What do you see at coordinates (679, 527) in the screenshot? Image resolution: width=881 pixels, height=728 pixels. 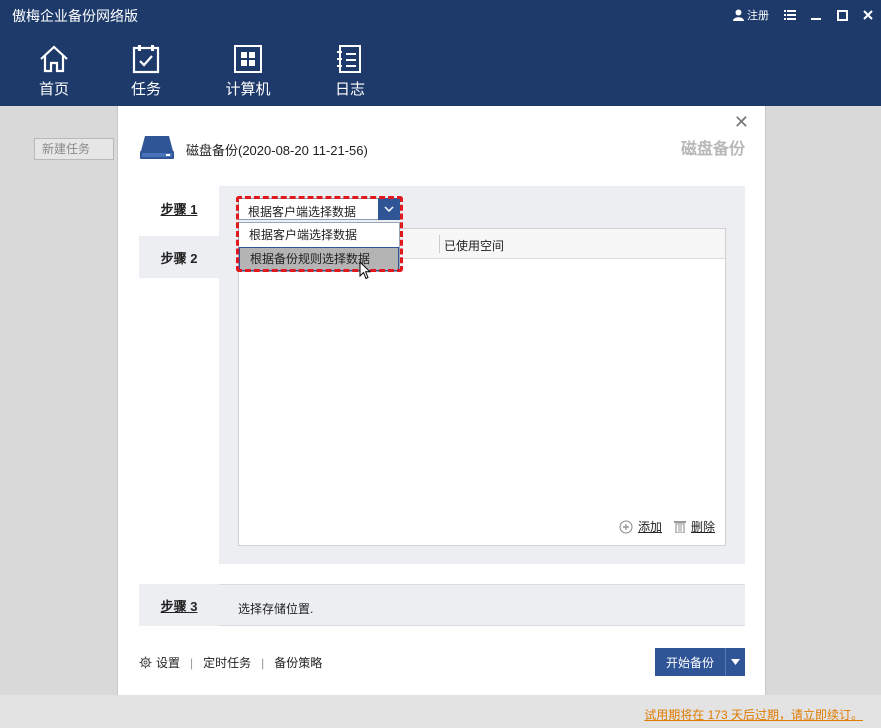 I see `trash-icon` at bounding box center [679, 527].